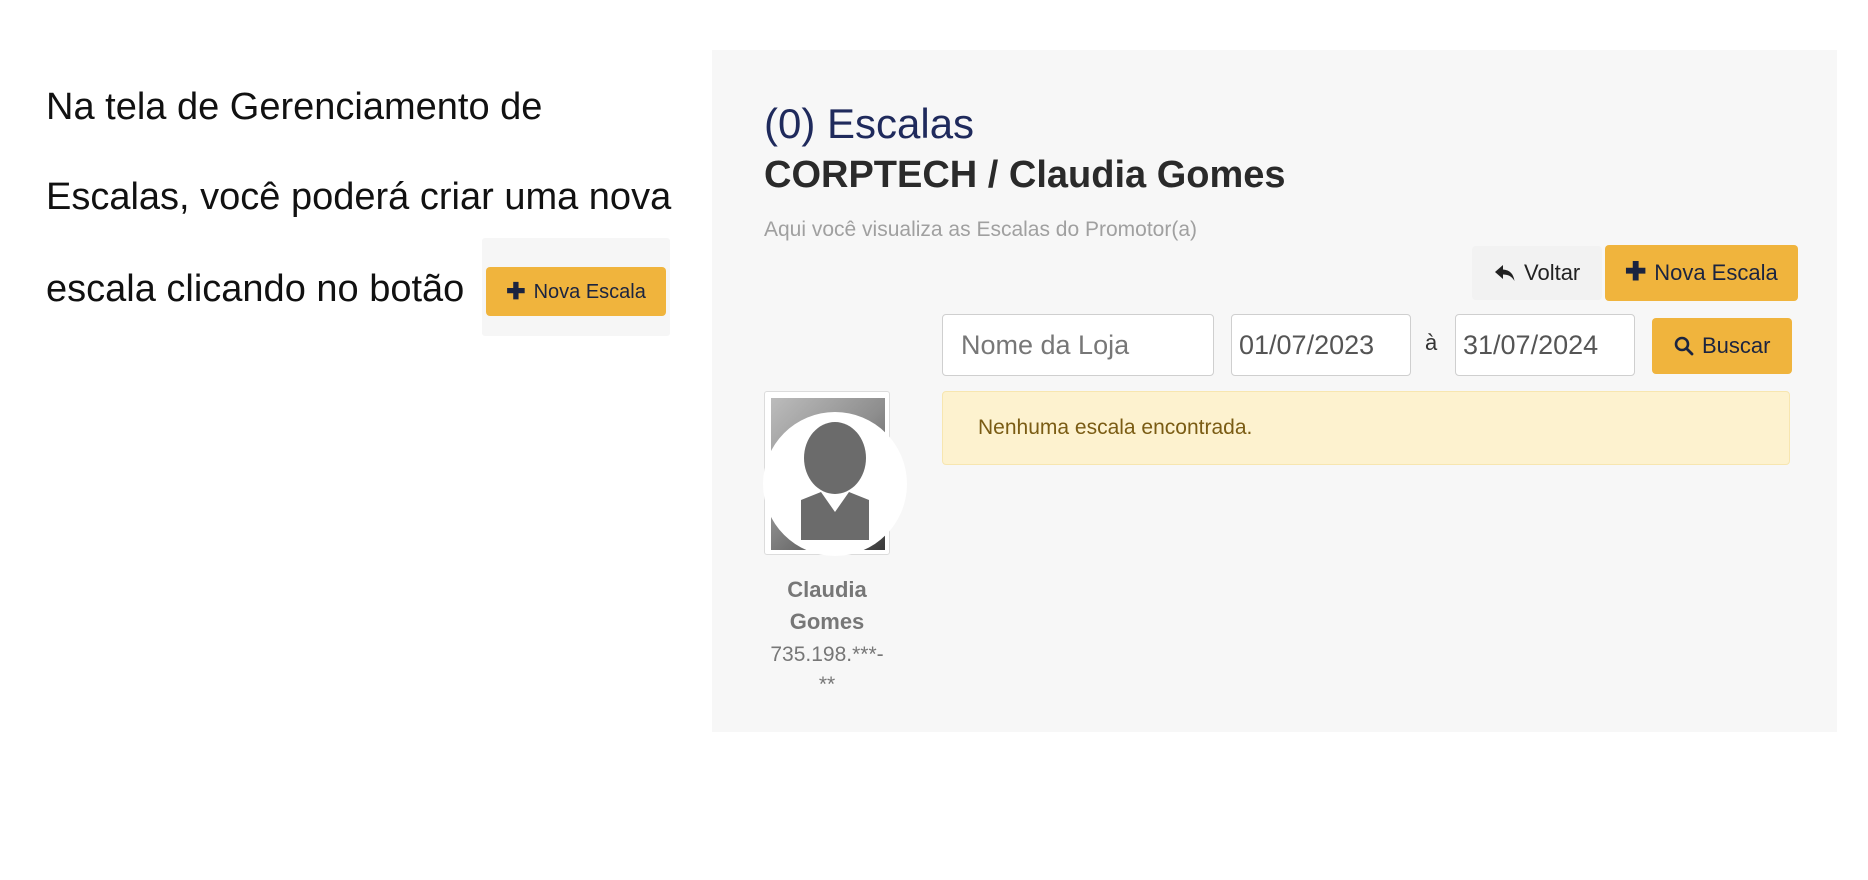 The image size is (1868, 880). What do you see at coordinates (1431, 342) in the screenshot?
I see `date-separator: à` at bounding box center [1431, 342].